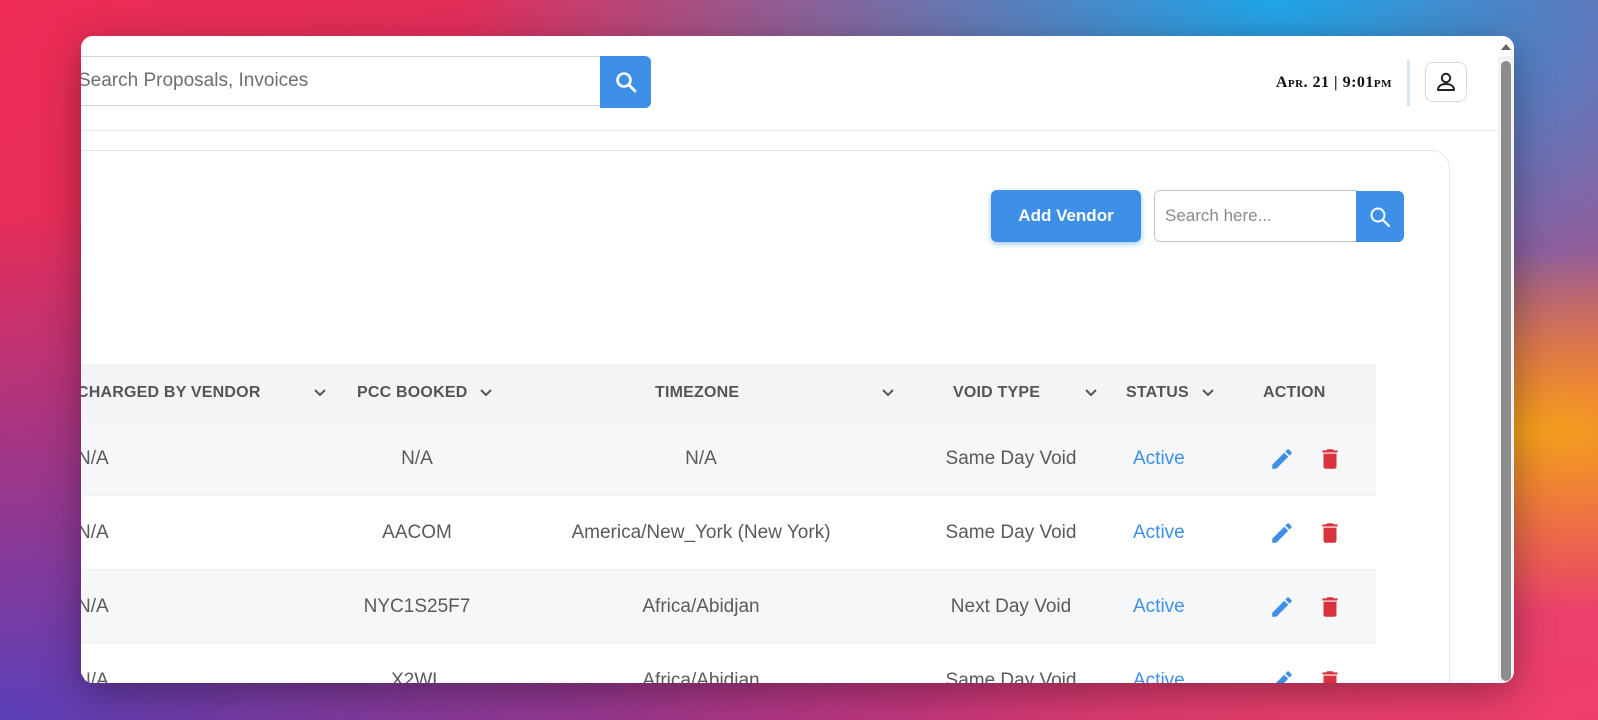 The image size is (1598, 720). I want to click on cell-pcc: NYC1S25F7, so click(417, 606).